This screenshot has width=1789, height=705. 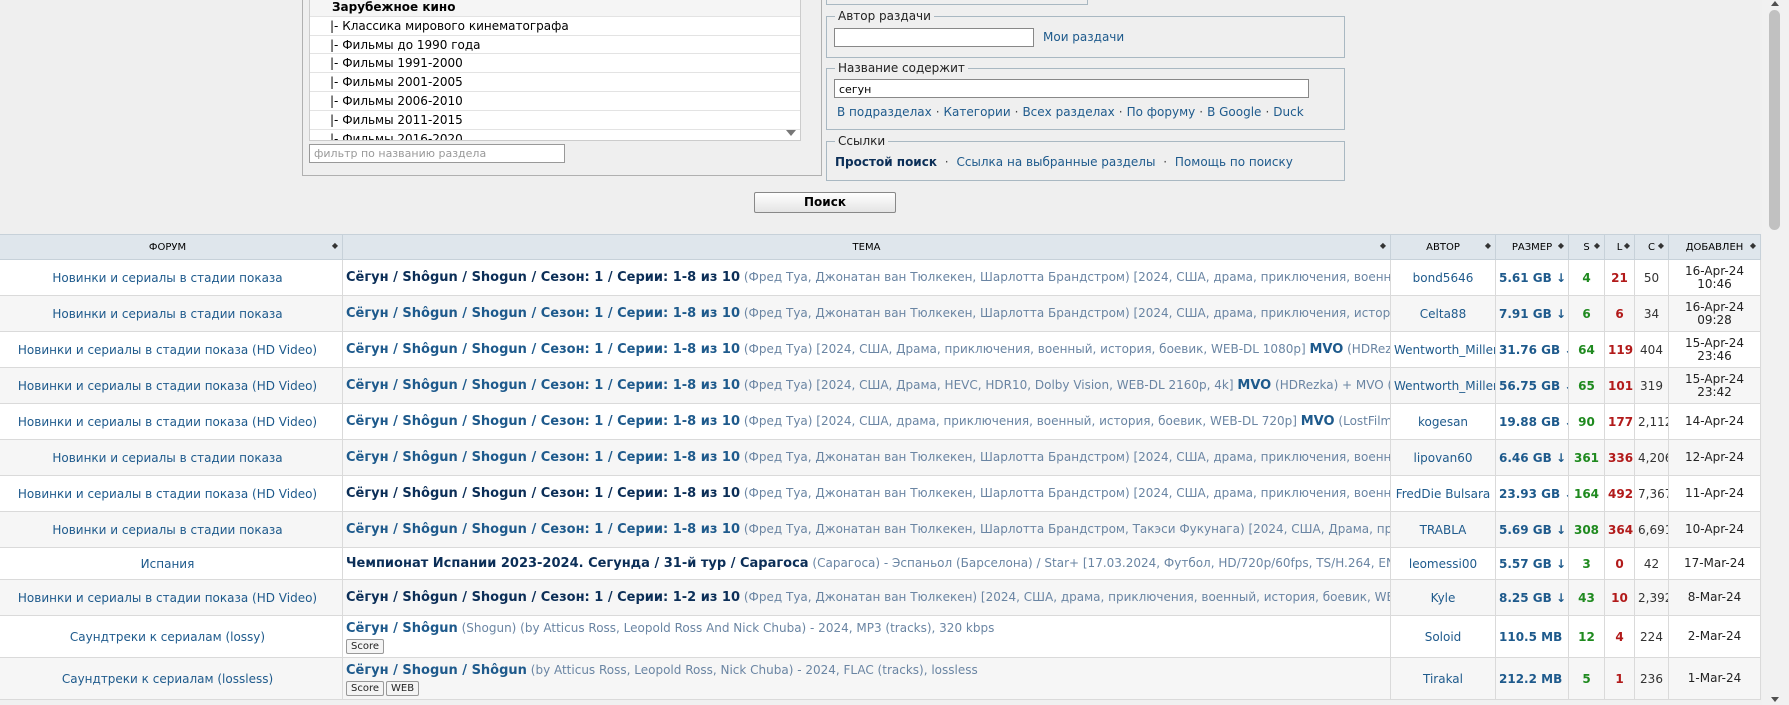 I want to click on author-link: lipovan60, so click(x=1443, y=457).